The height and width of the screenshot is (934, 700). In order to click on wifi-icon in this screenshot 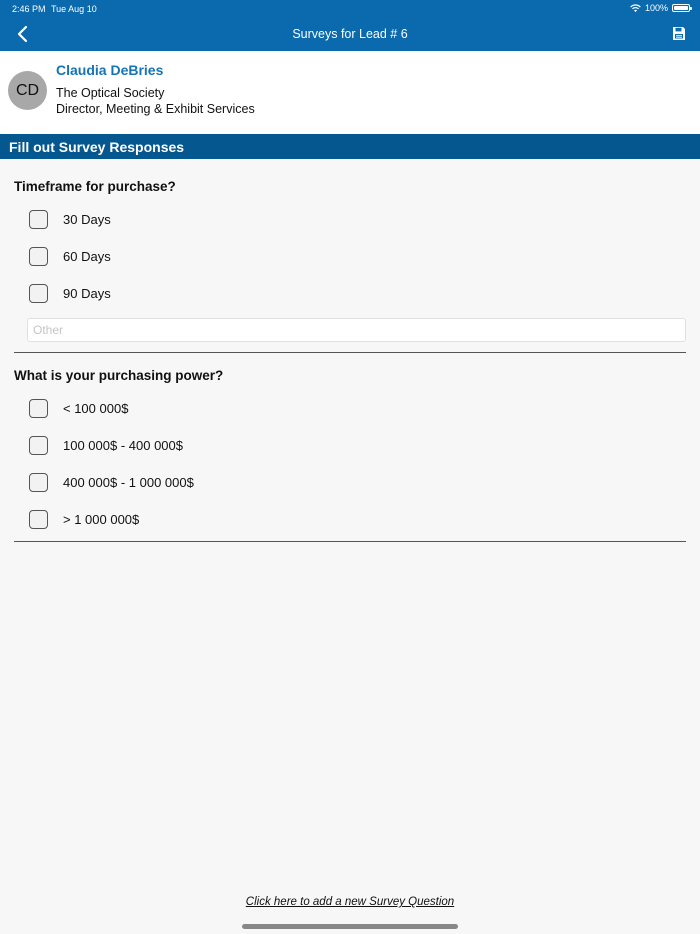, I will do `click(635, 8)`.